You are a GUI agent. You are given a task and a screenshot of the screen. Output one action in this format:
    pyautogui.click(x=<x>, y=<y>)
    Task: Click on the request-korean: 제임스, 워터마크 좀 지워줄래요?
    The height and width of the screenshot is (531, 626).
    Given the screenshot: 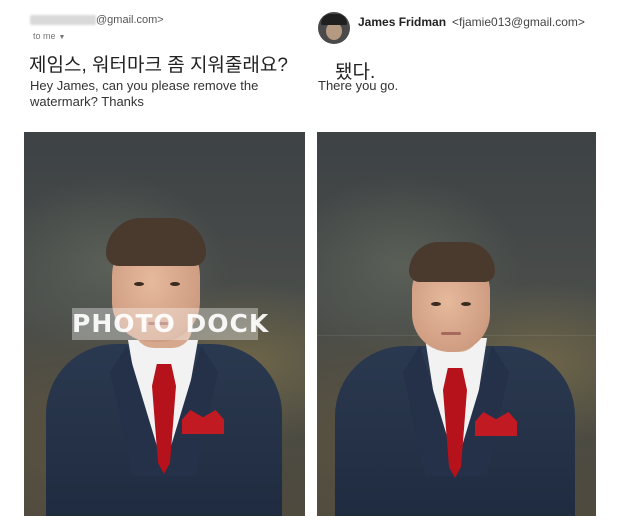 What is the action you would take?
    pyautogui.click(x=158, y=65)
    